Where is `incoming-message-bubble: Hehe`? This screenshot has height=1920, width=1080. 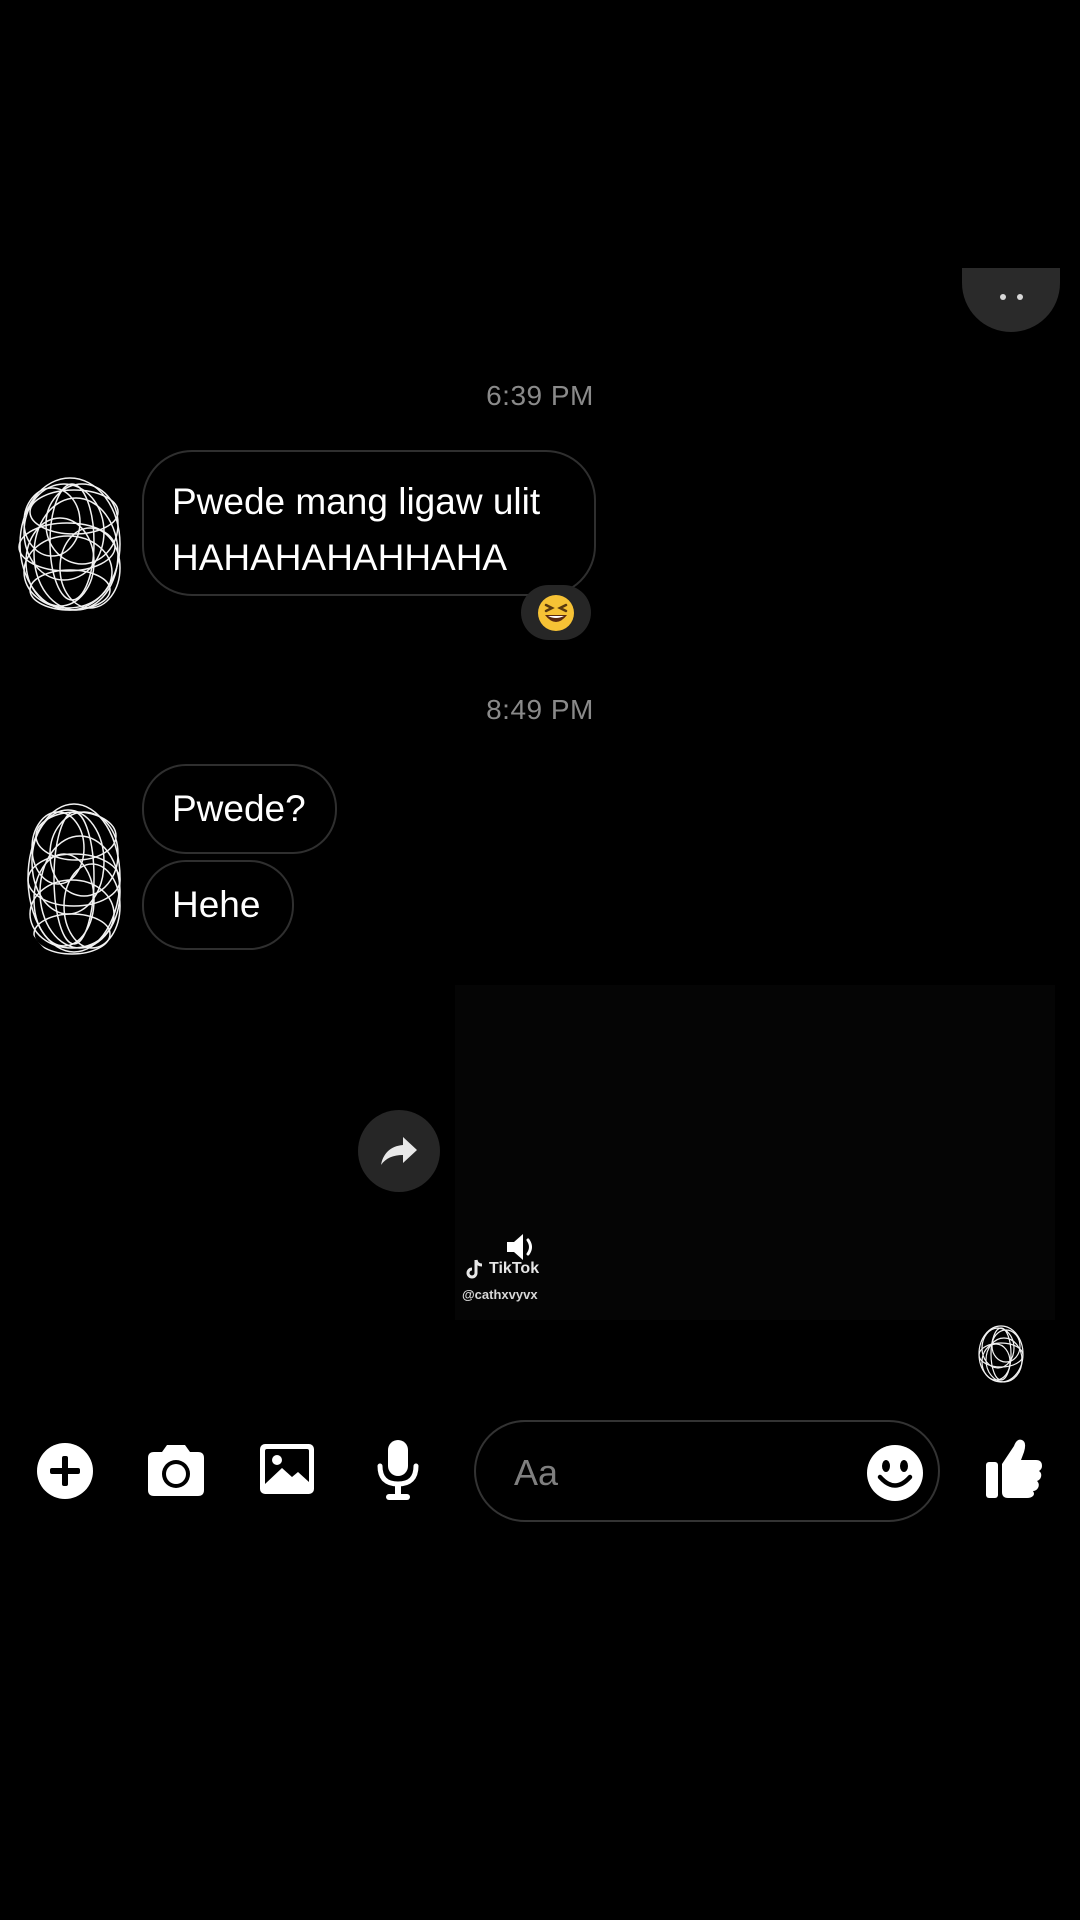 incoming-message-bubble: Hehe is located at coordinates (218, 905).